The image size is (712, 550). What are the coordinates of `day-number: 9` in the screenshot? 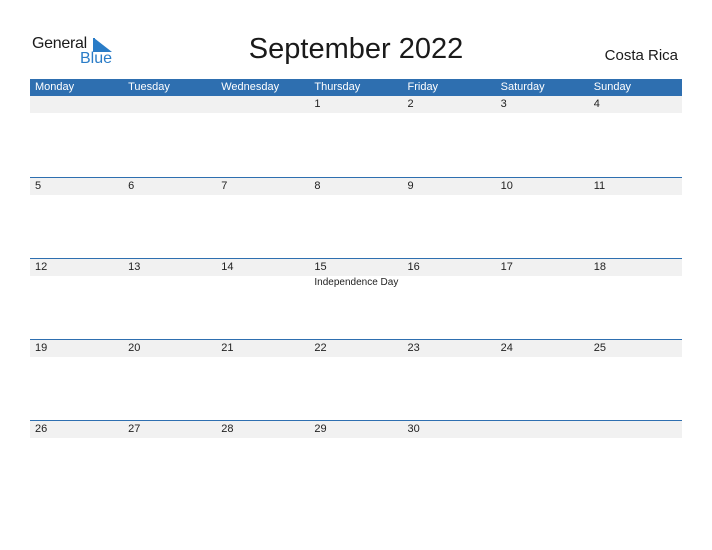 It's located at (410, 186).